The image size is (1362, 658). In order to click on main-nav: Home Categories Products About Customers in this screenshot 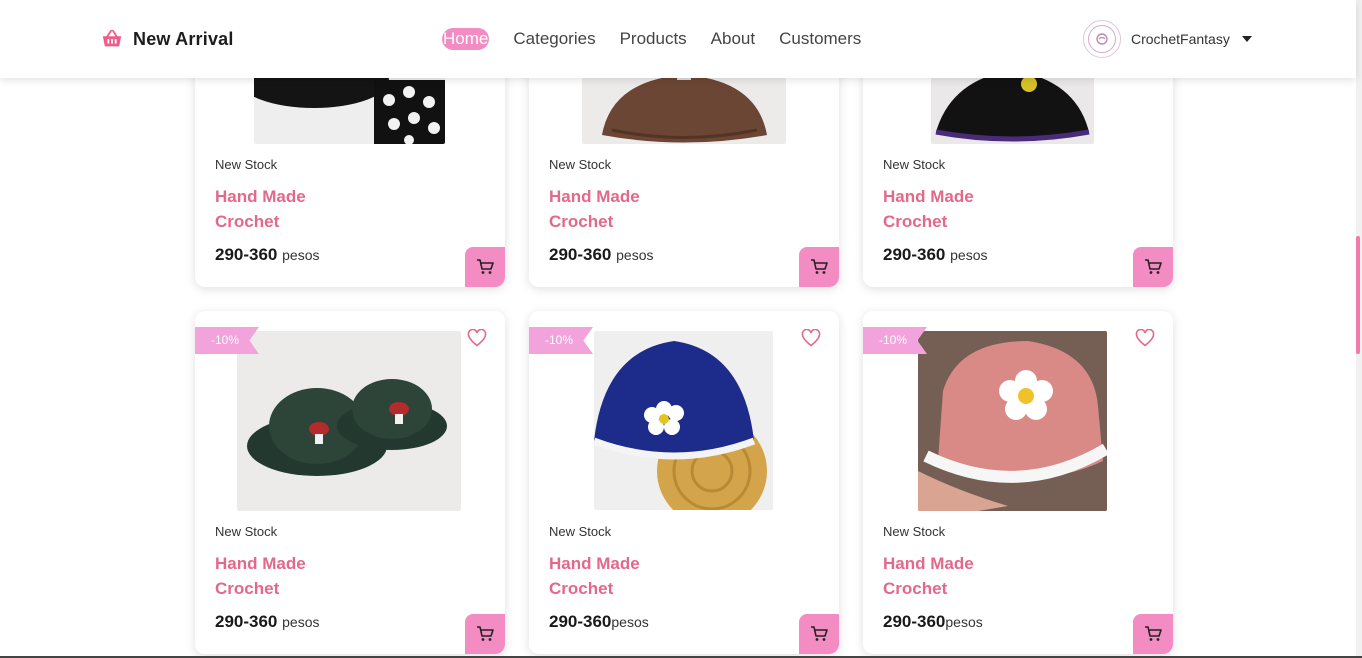, I will do `click(663, 39)`.